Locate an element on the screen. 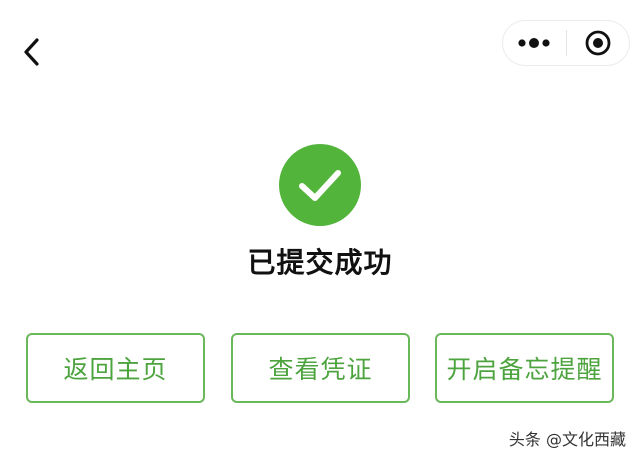  target-close-icon is located at coordinates (598, 43).